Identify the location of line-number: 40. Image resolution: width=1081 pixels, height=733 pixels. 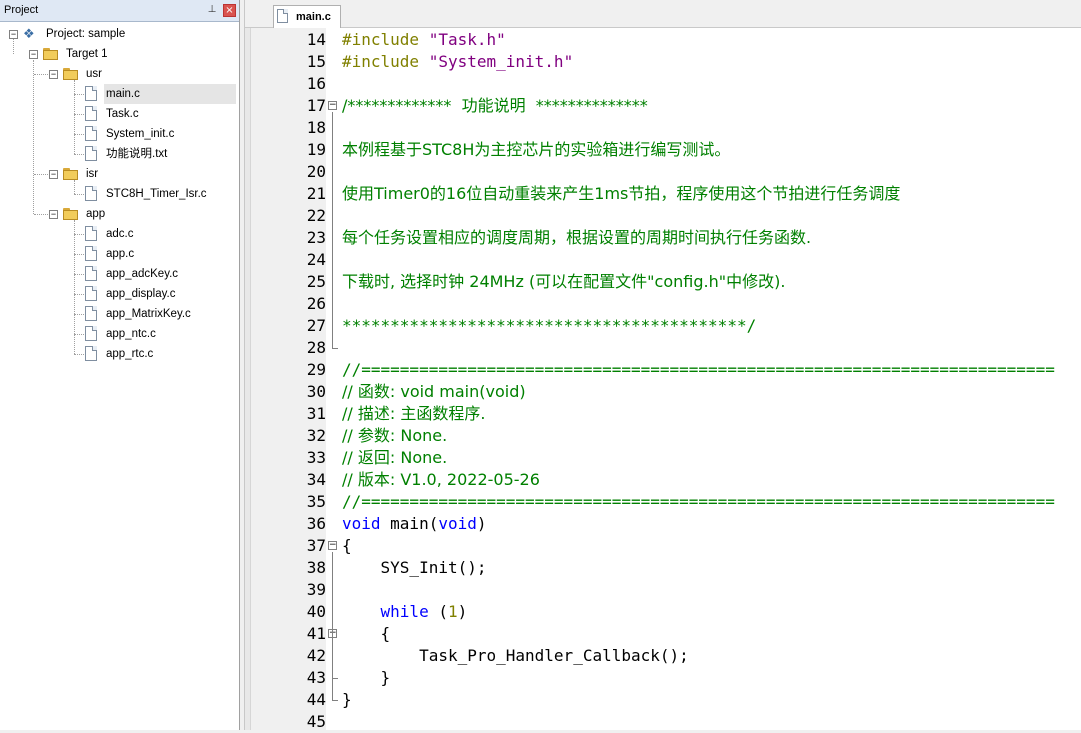
(316, 611).